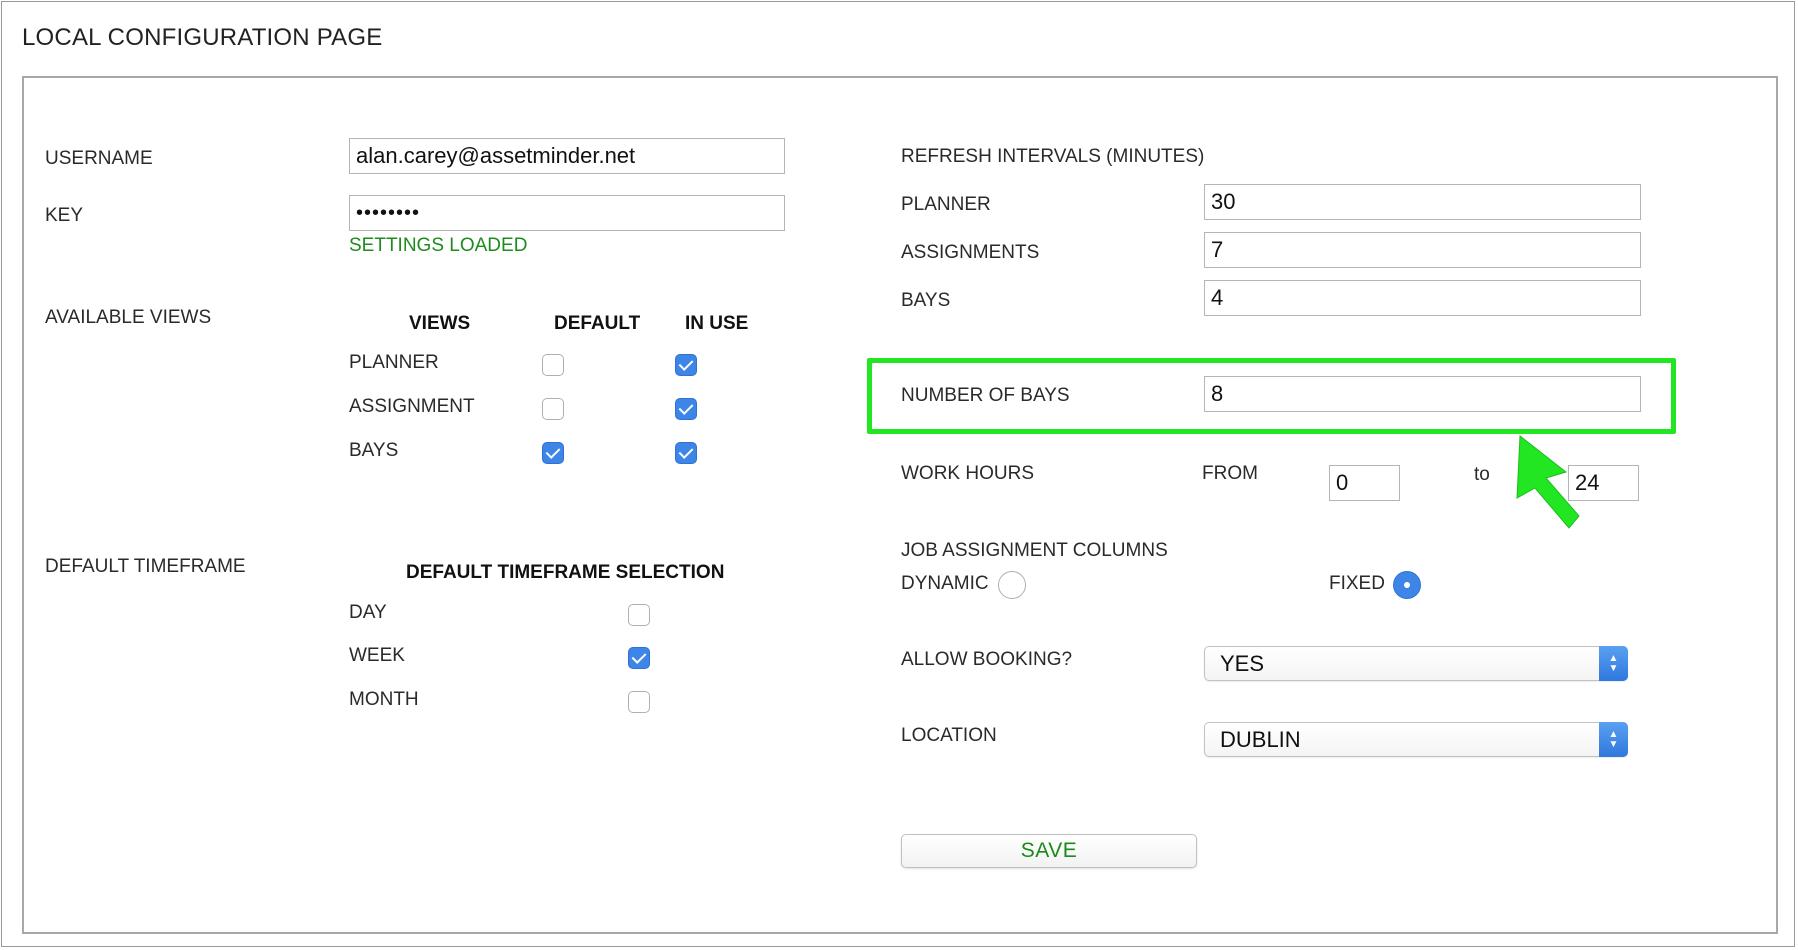 The width and height of the screenshot is (1798, 950). Describe the element at coordinates (145, 566) in the screenshot. I see `default-timeframe-label: DEFAULT TIMEFRAME` at that location.